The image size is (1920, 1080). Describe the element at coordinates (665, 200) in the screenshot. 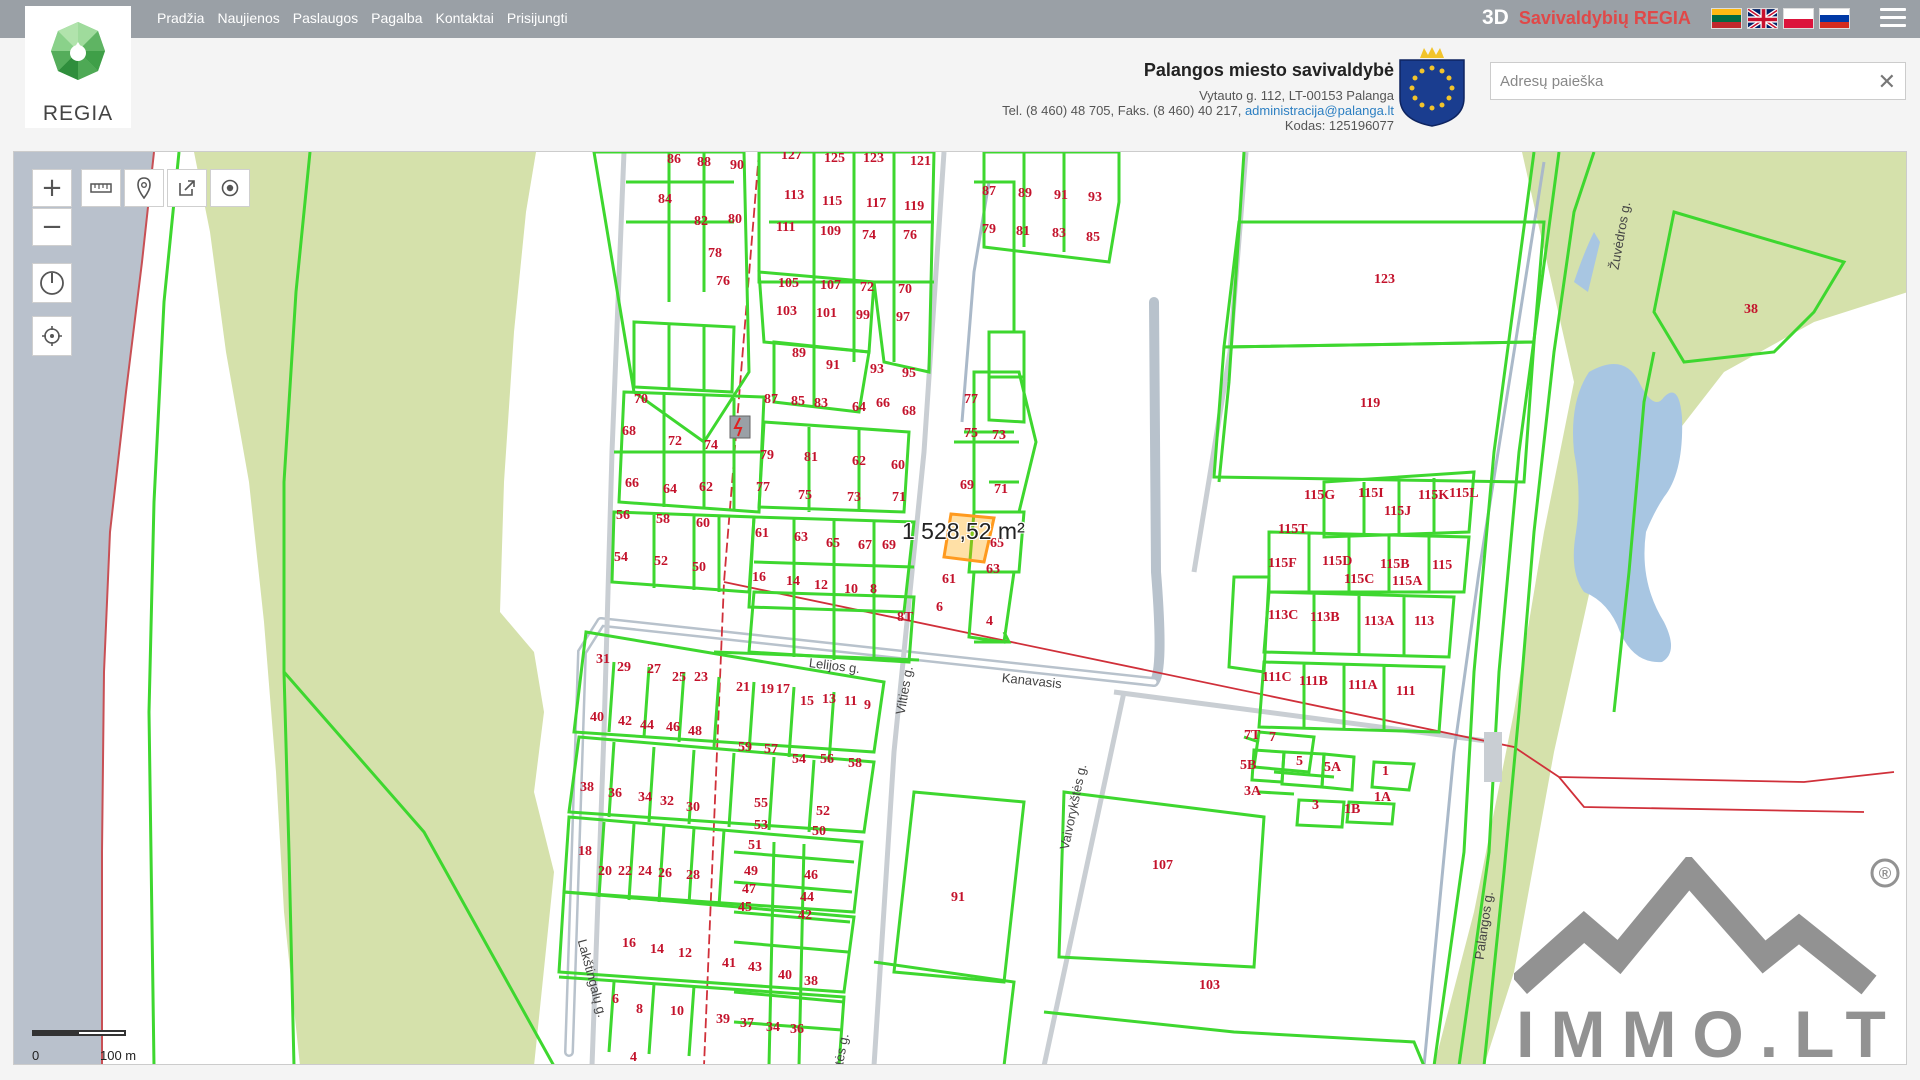

I see `plot-label: 84` at that location.